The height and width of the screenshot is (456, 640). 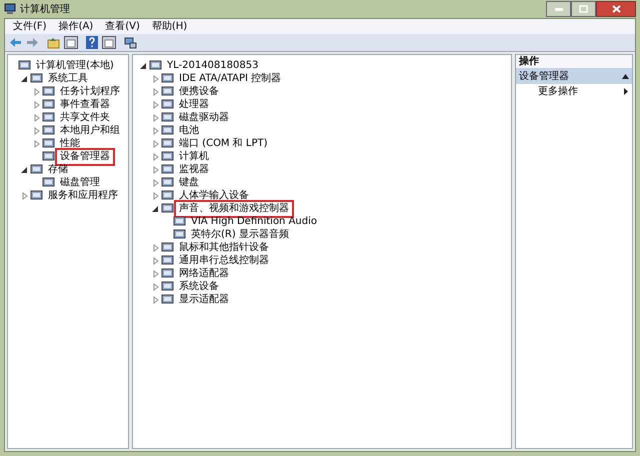 I want to click on close-button, so click(x=616, y=9).